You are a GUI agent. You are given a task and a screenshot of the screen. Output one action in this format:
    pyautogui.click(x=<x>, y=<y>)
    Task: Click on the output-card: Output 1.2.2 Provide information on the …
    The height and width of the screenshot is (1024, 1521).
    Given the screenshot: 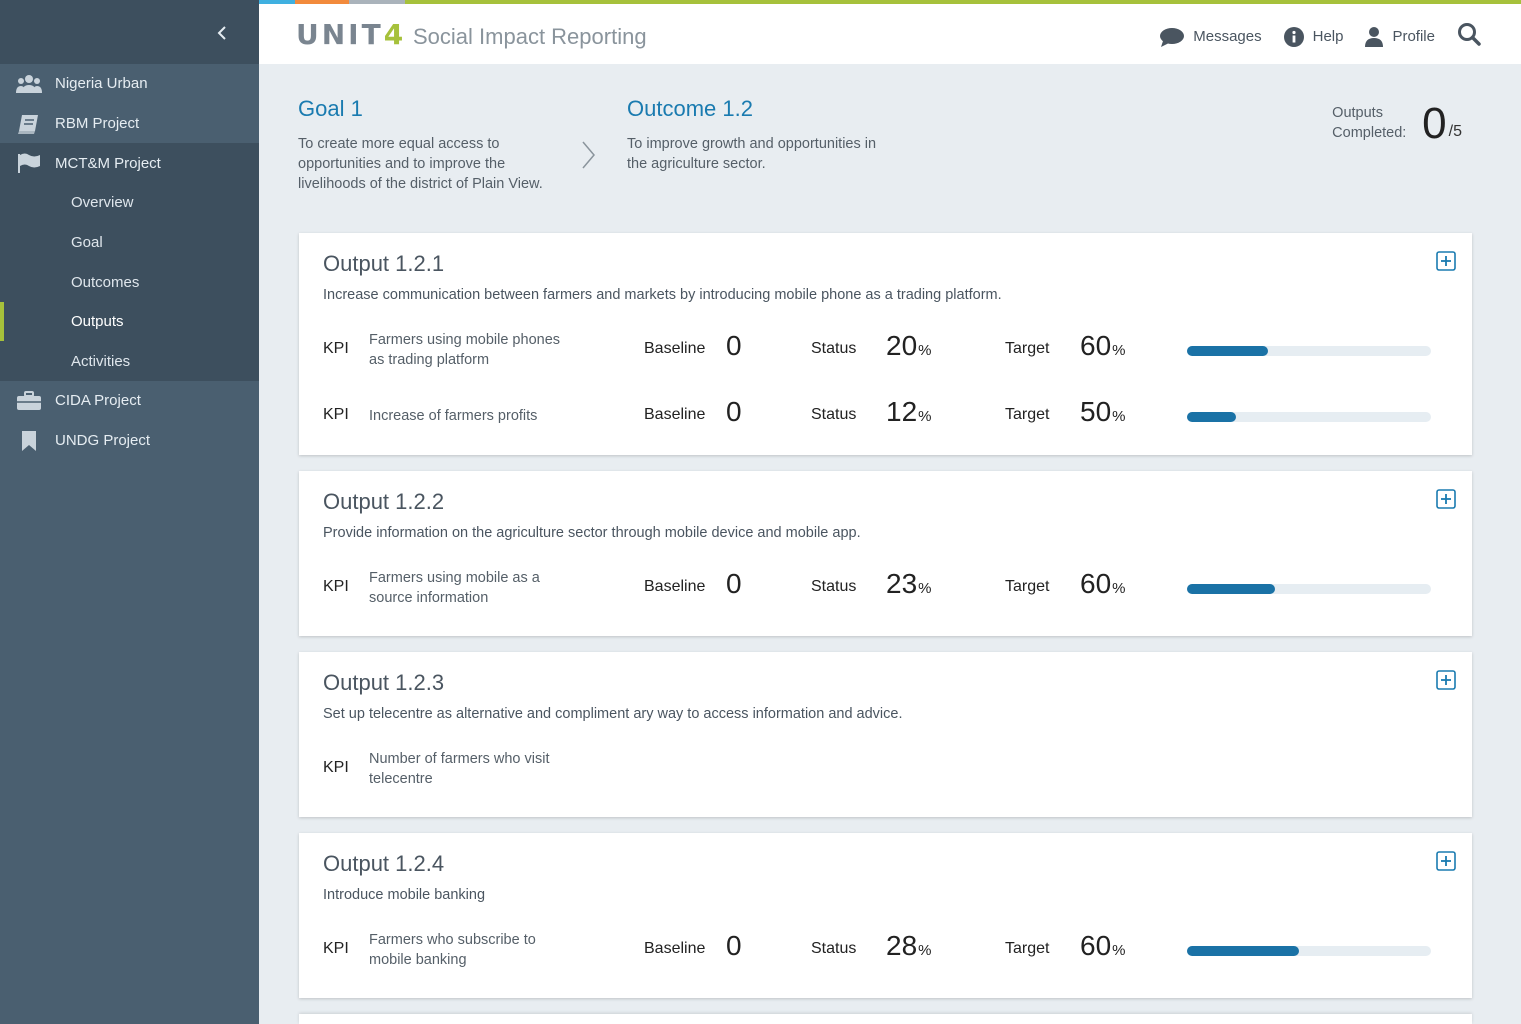 What is the action you would take?
    pyautogui.click(x=885, y=553)
    